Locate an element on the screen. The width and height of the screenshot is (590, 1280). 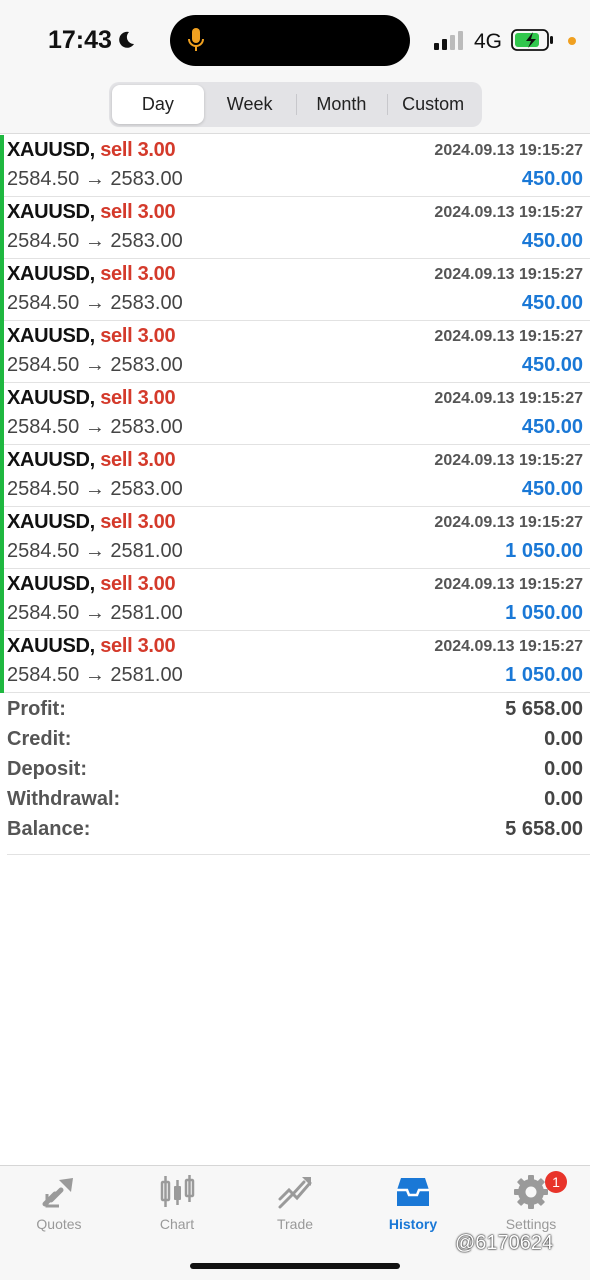
quotes-icon is located at coordinates (57, 1193).